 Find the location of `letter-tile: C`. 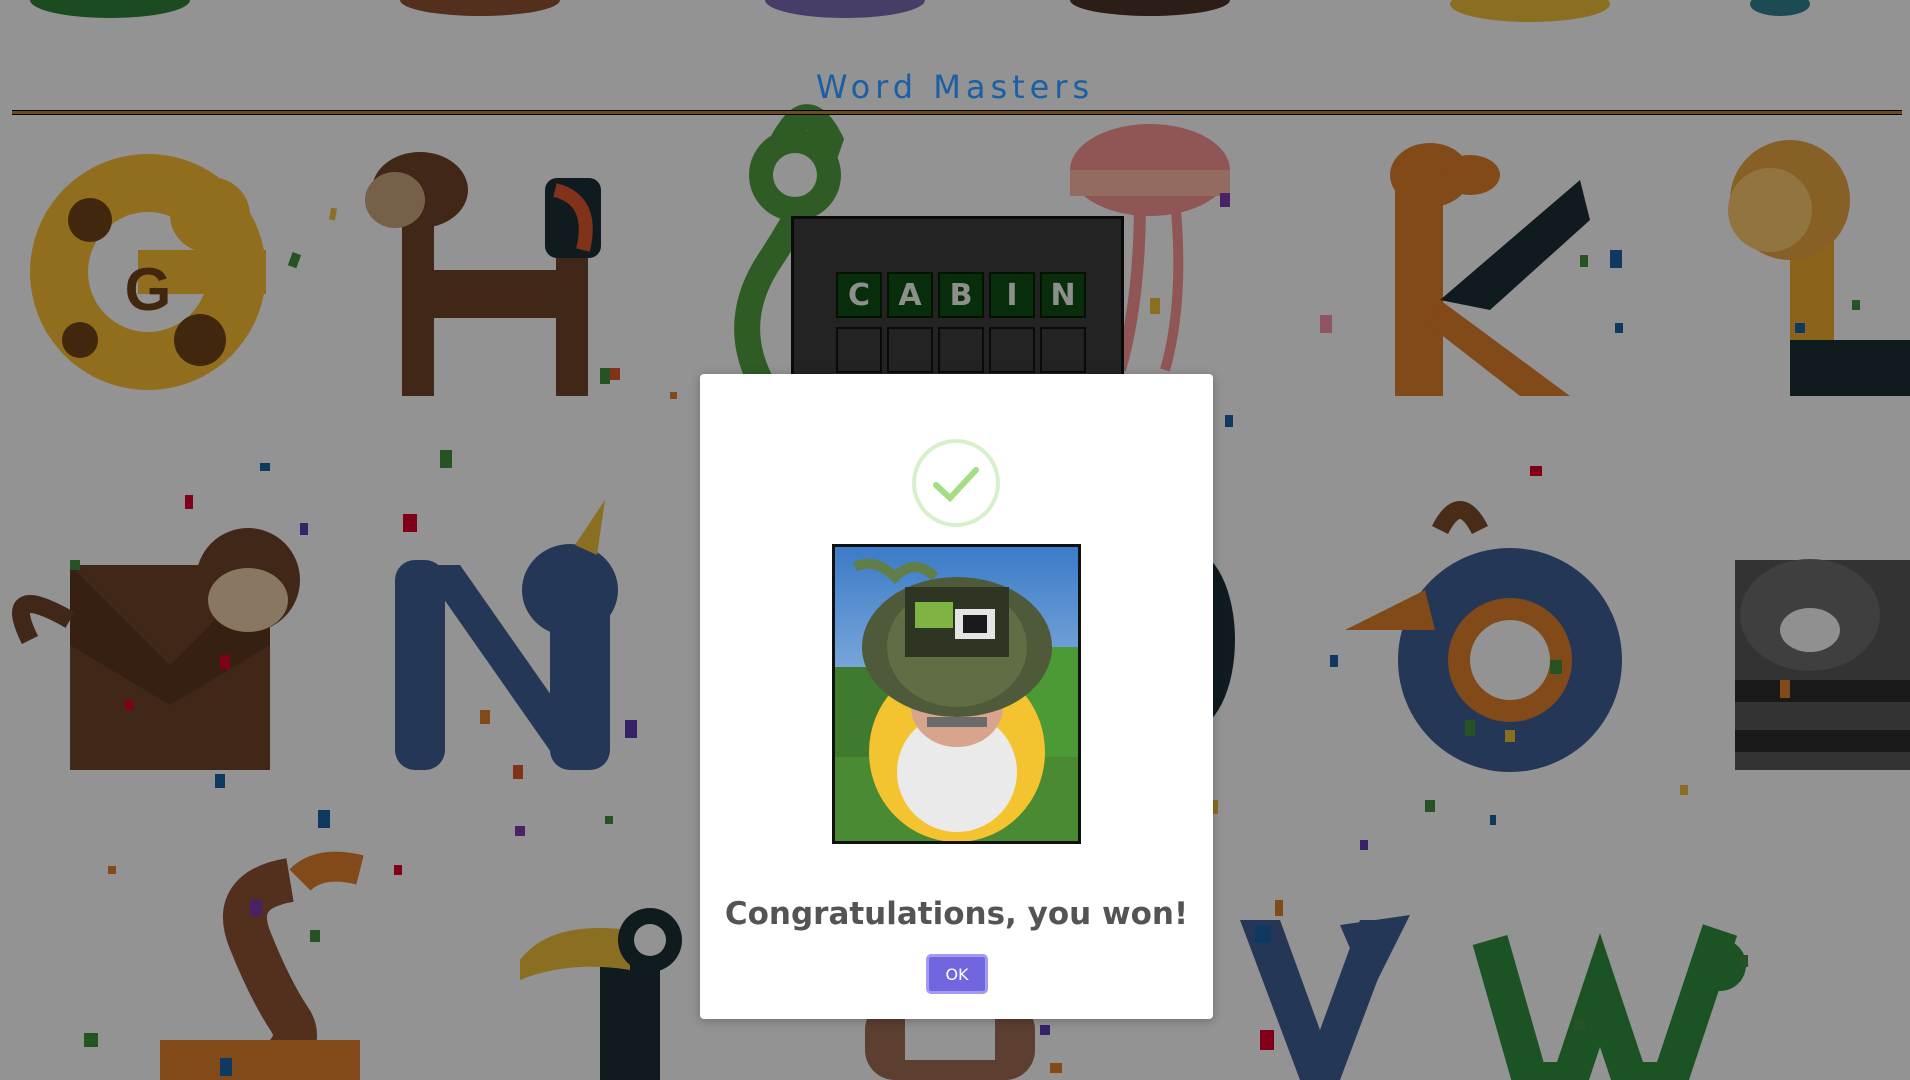

letter-tile: C is located at coordinates (859, 295).